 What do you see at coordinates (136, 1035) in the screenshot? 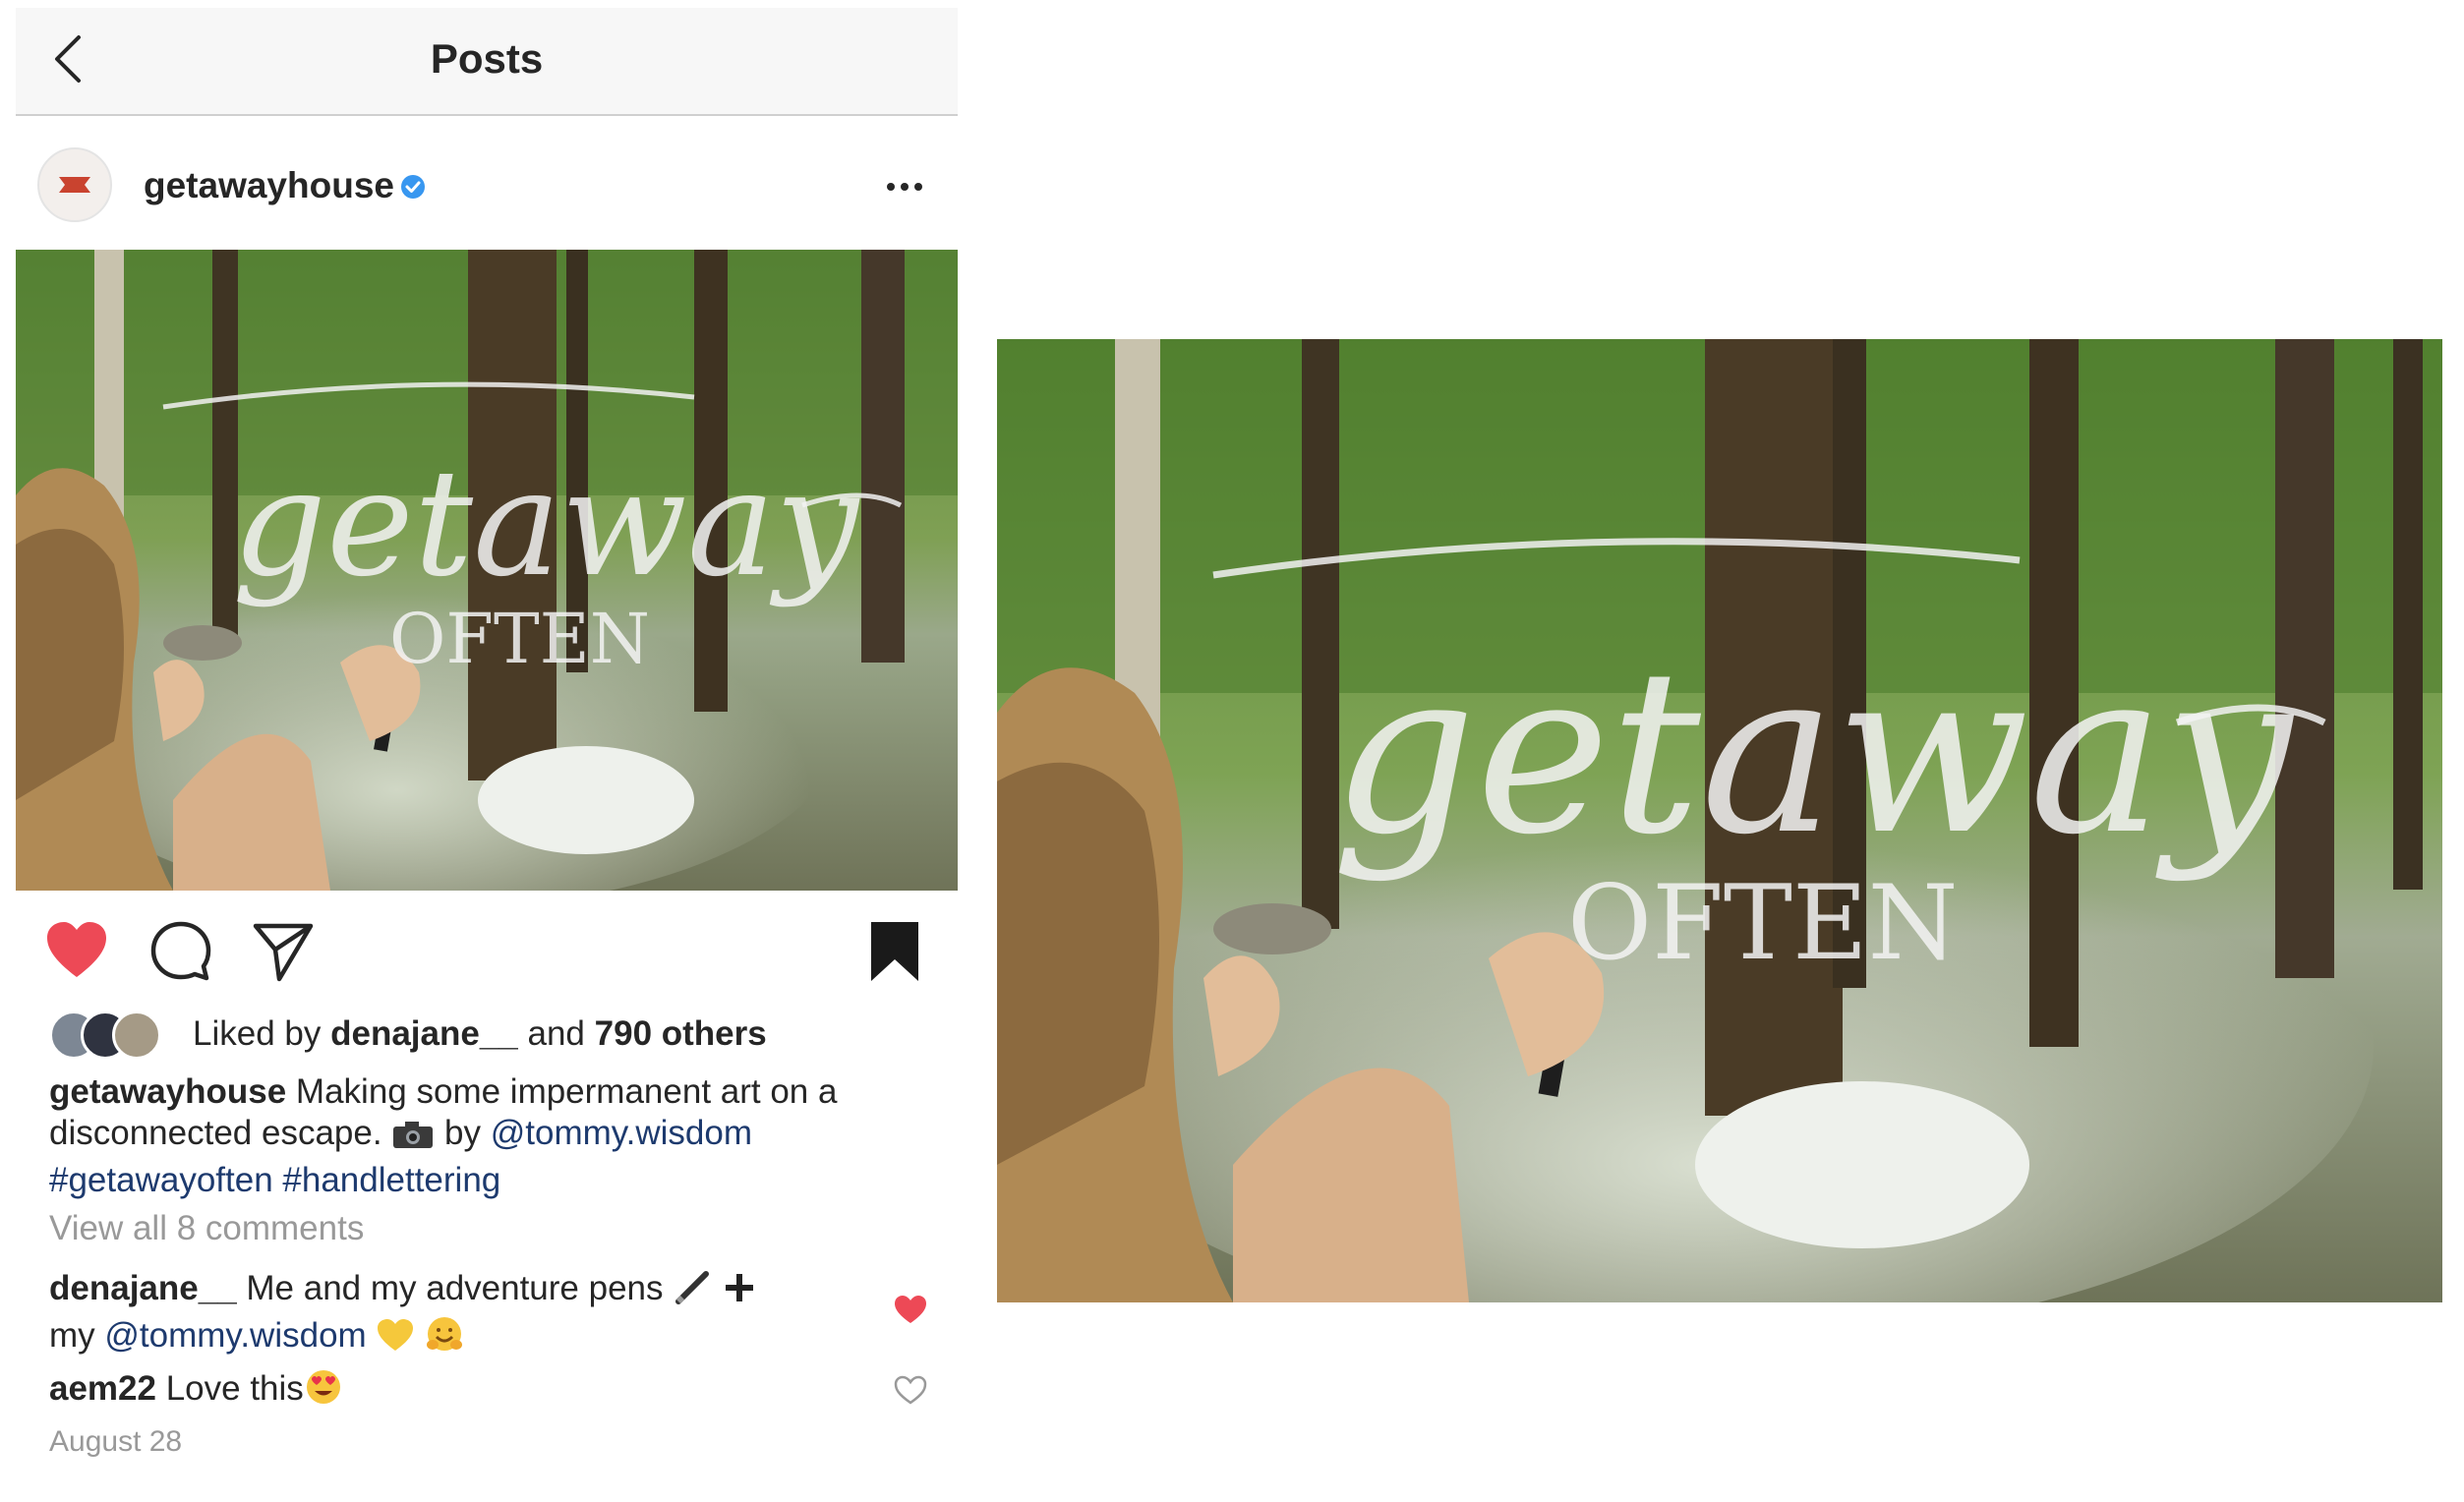
I see `liker-avatar` at bounding box center [136, 1035].